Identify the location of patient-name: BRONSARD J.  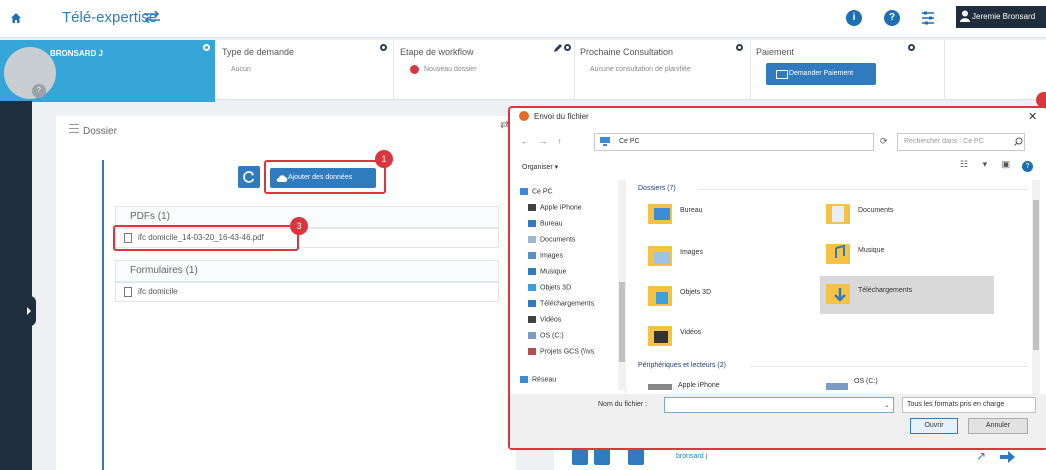
(76, 53).